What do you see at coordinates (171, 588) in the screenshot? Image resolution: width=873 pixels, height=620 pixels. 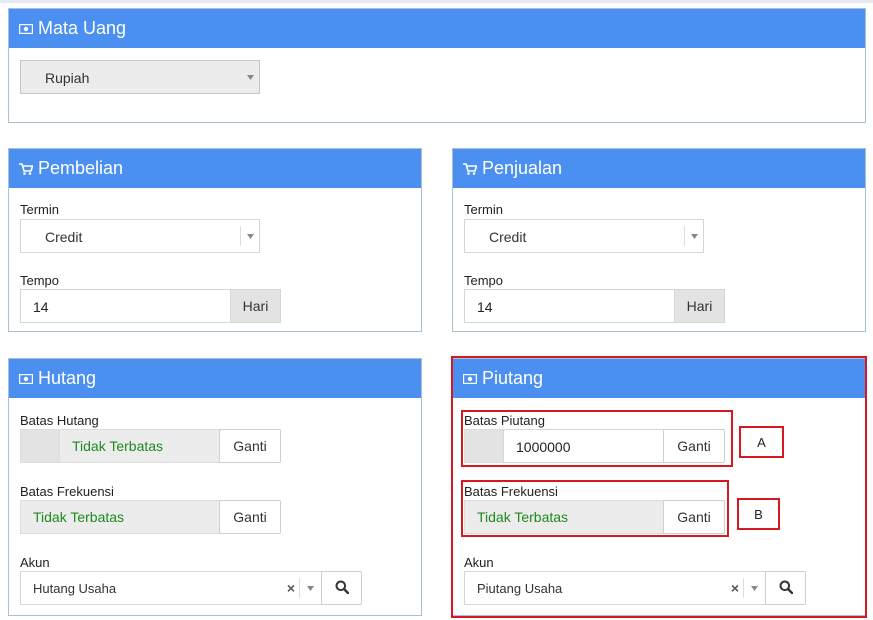 I see `hutang-akun-select: Hutang Usaha ×` at bounding box center [171, 588].